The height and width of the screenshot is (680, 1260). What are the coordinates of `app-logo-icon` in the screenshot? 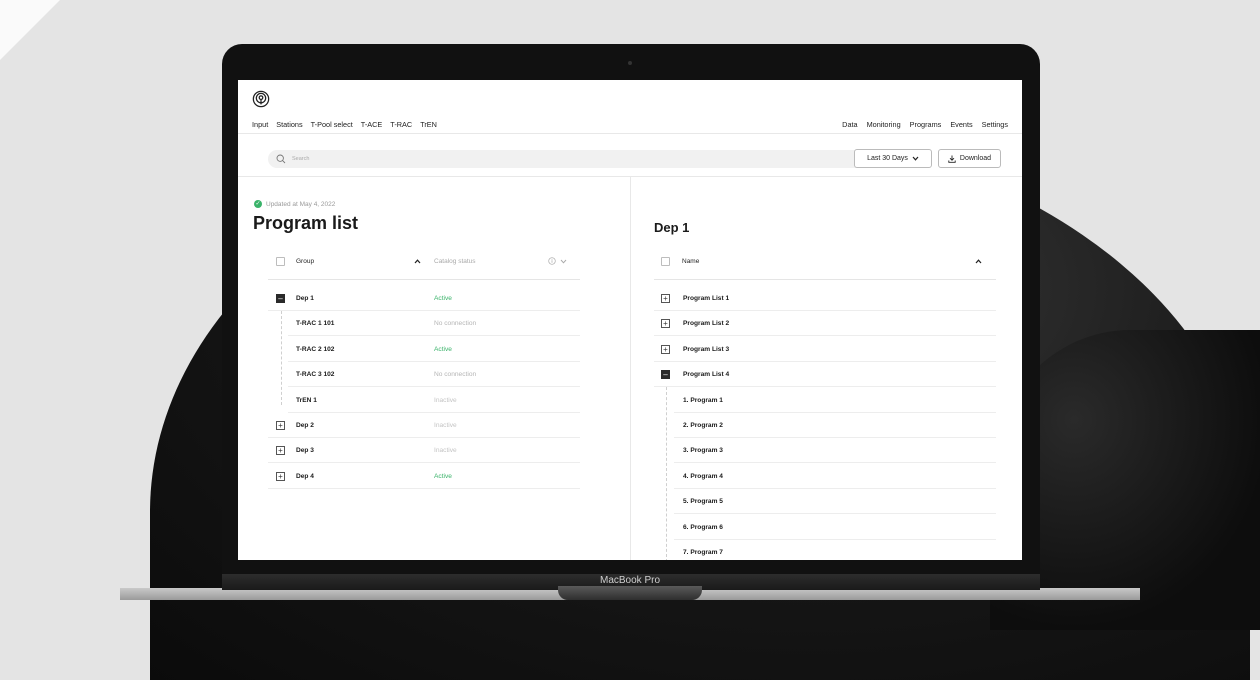 It's located at (261, 99).